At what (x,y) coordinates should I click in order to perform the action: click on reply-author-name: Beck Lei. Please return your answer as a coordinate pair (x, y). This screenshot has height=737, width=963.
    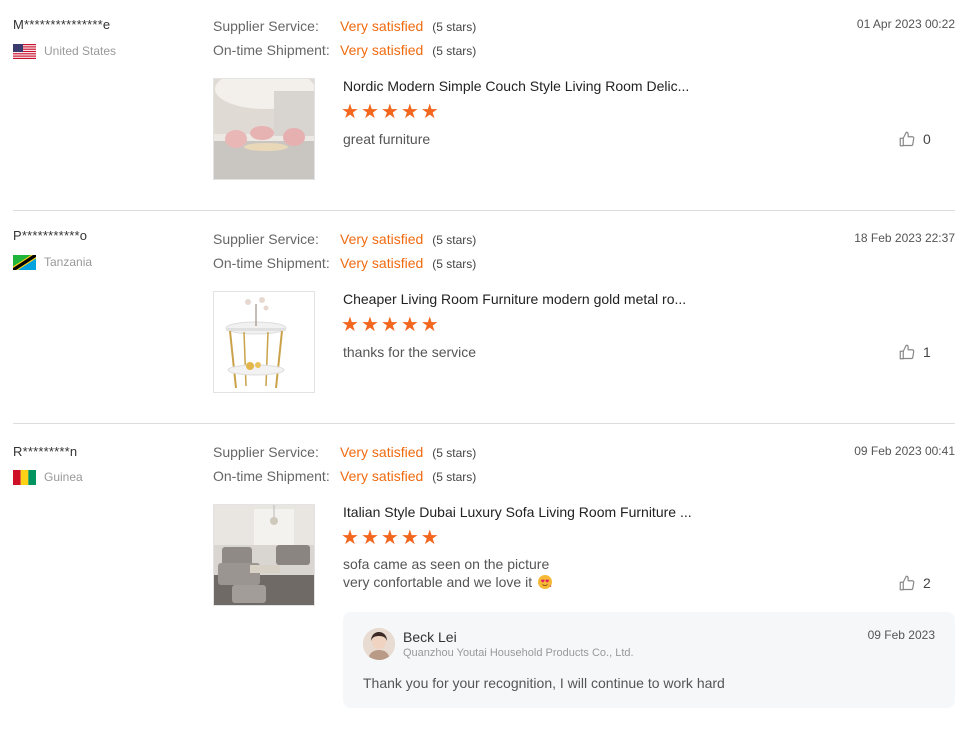
    Looking at the image, I should click on (430, 637).